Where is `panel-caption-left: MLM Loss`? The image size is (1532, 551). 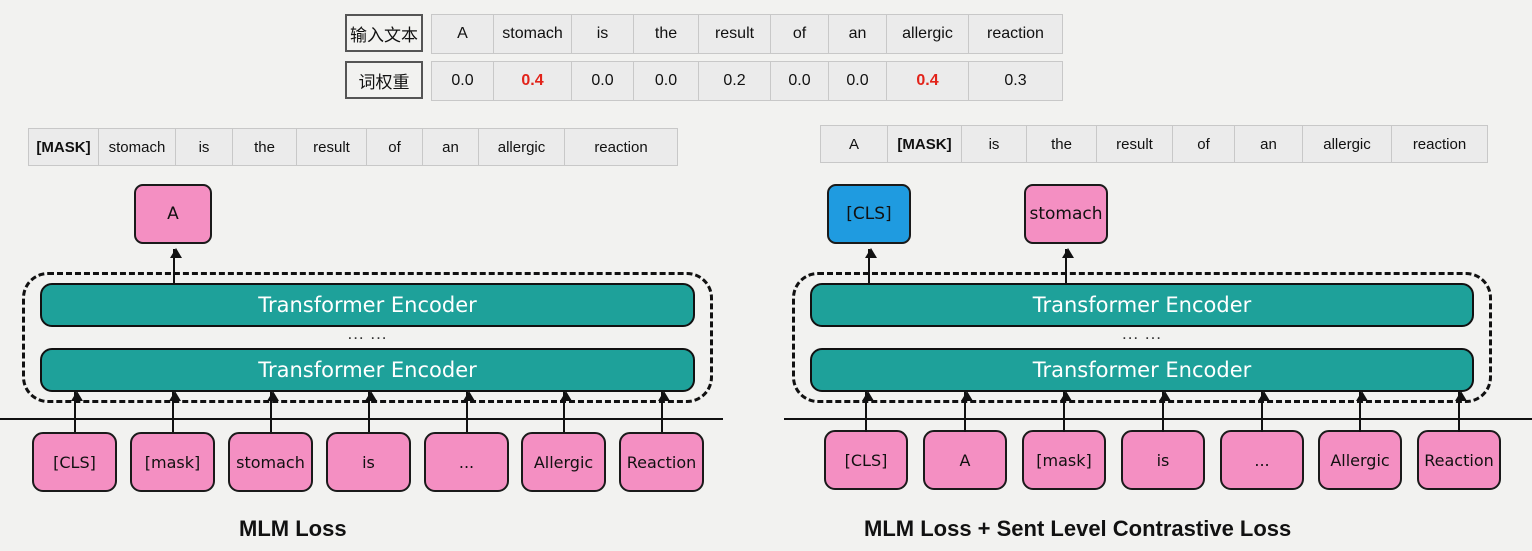
panel-caption-left: MLM Loss is located at coordinates (293, 528).